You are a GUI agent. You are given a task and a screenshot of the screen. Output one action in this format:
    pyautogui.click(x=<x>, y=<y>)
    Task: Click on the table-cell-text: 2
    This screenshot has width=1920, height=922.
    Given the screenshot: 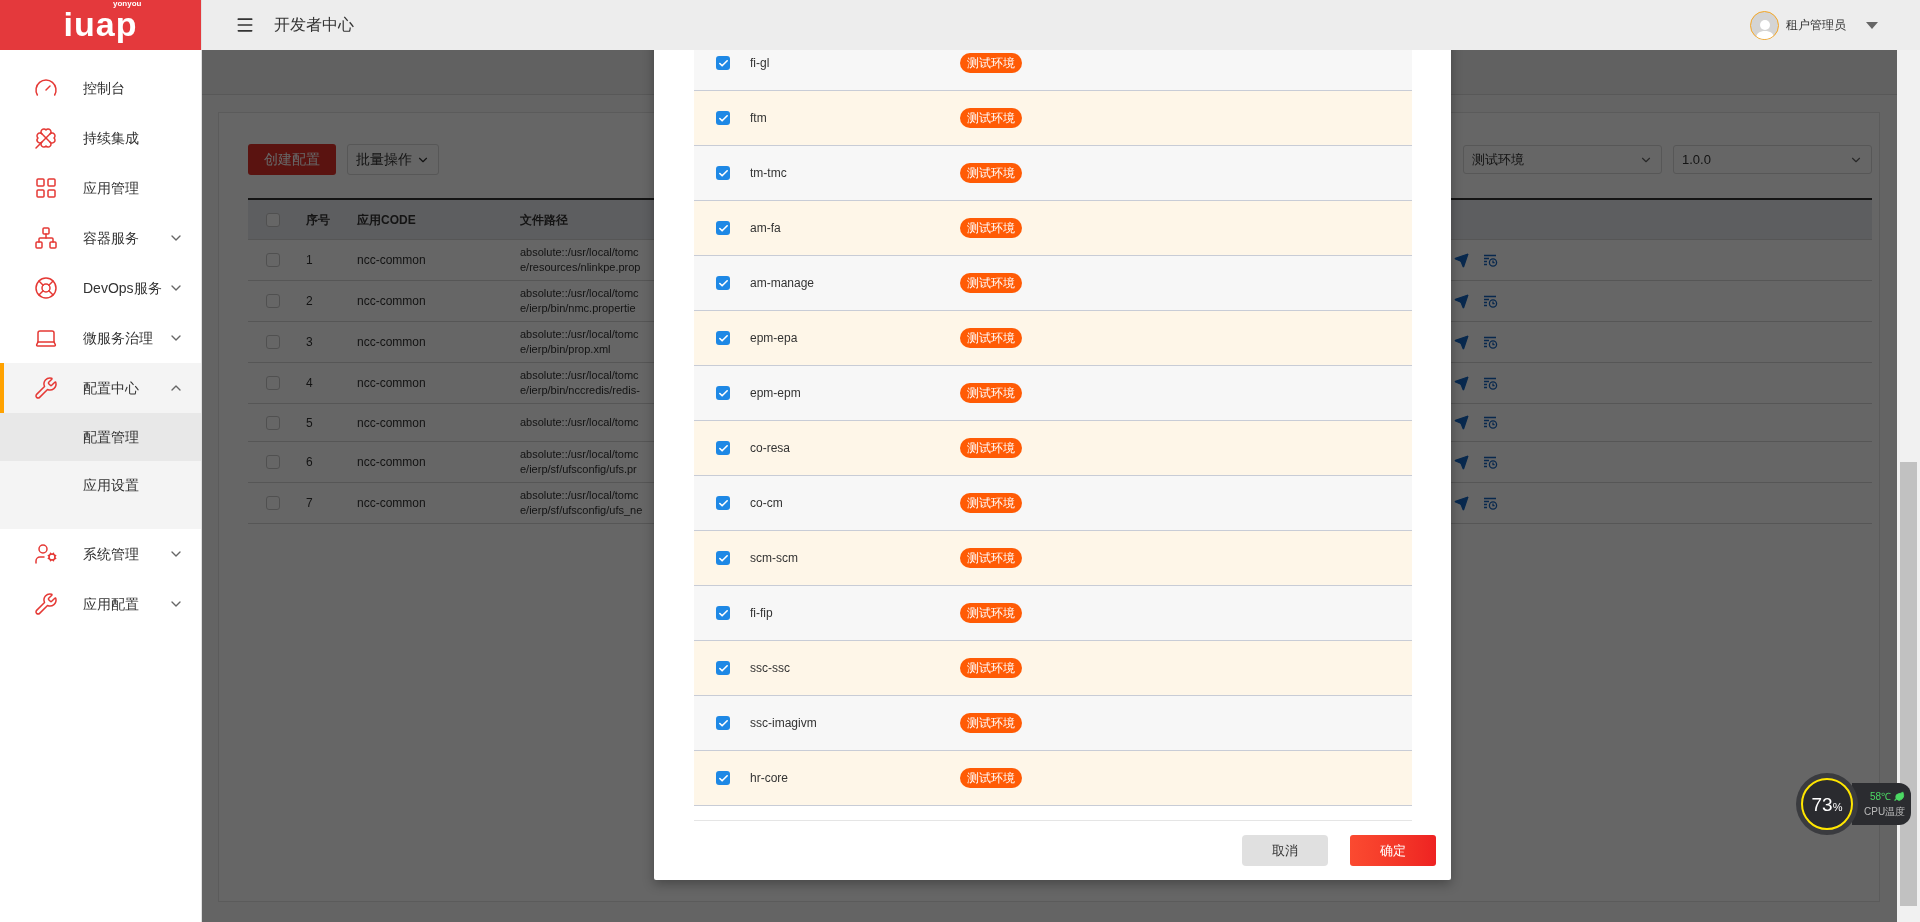 What is the action you would take?
    pyautogui.click(x=309, y=301)
    